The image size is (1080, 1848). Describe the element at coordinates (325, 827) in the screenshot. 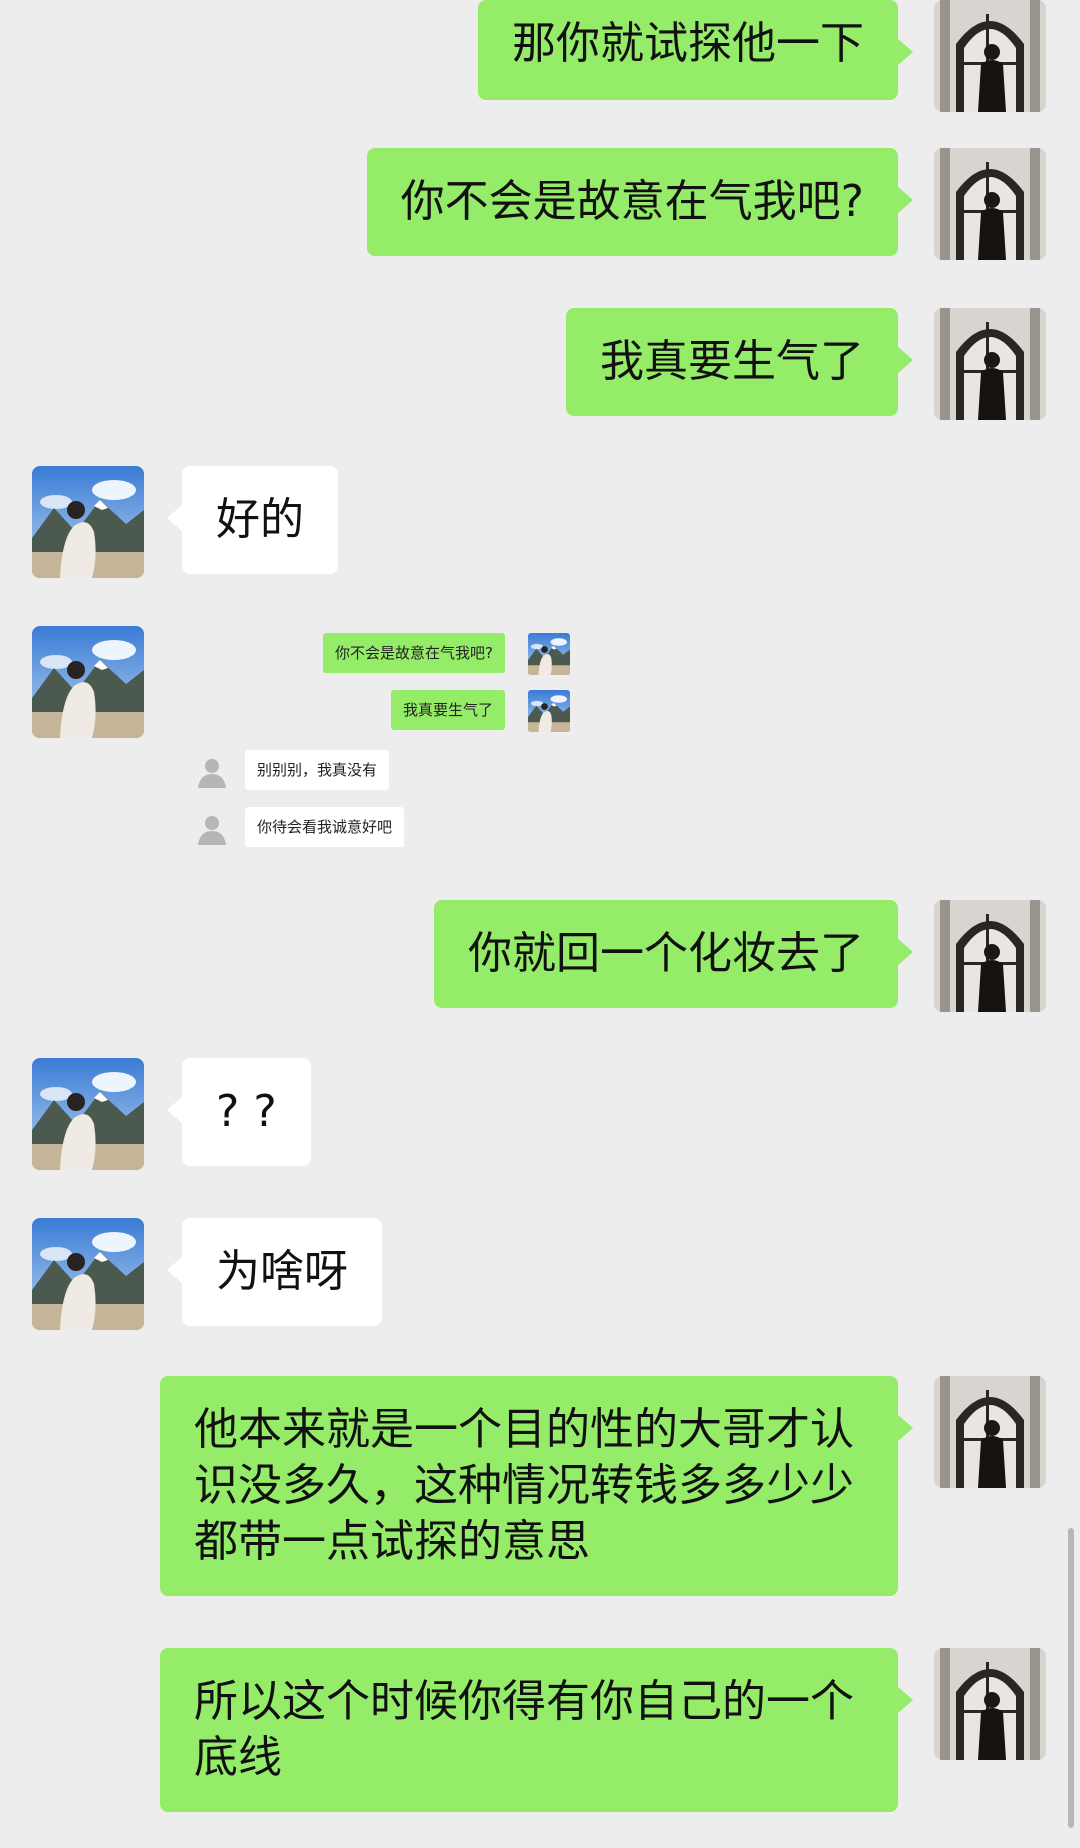

I see `embedded-bubble-received: 你待会看我诚意好吧` at that location.